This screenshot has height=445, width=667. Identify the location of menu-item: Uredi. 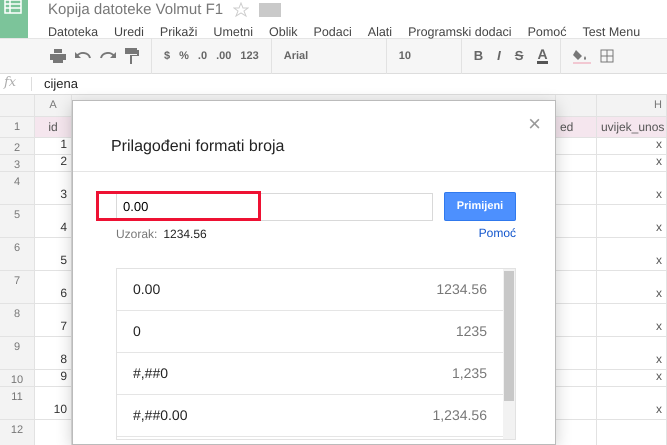
(129, 32).